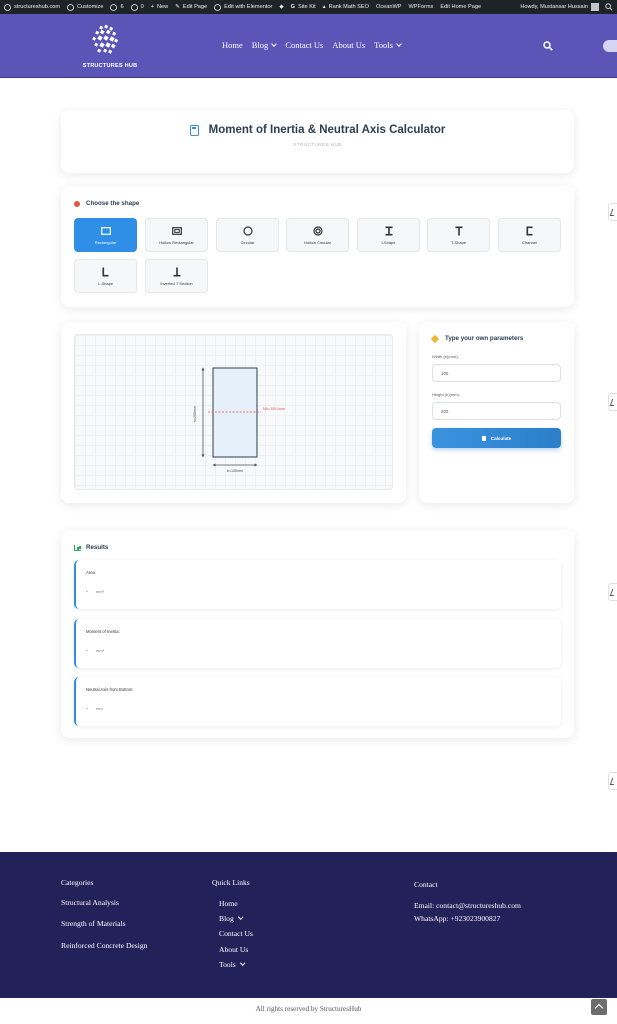 This screenshot has height=1024, width=617. What do you see at coordinates (529, 231) in the screenshot?
I see `channel-icon` at bounding box center [529, 231].